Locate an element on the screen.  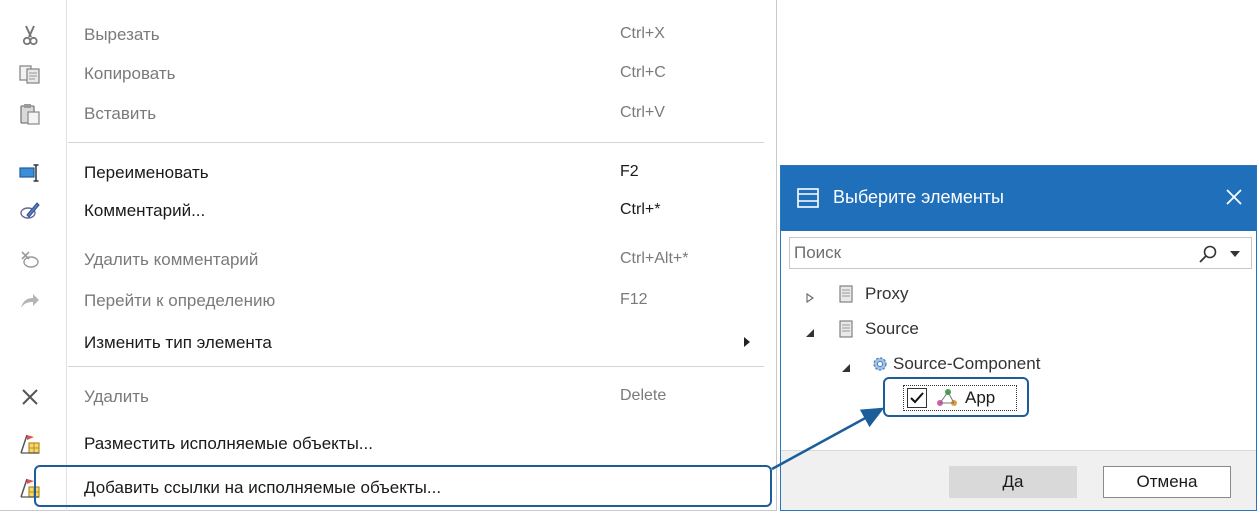
tree-node-source: Source is located at coordinates (939, 330).